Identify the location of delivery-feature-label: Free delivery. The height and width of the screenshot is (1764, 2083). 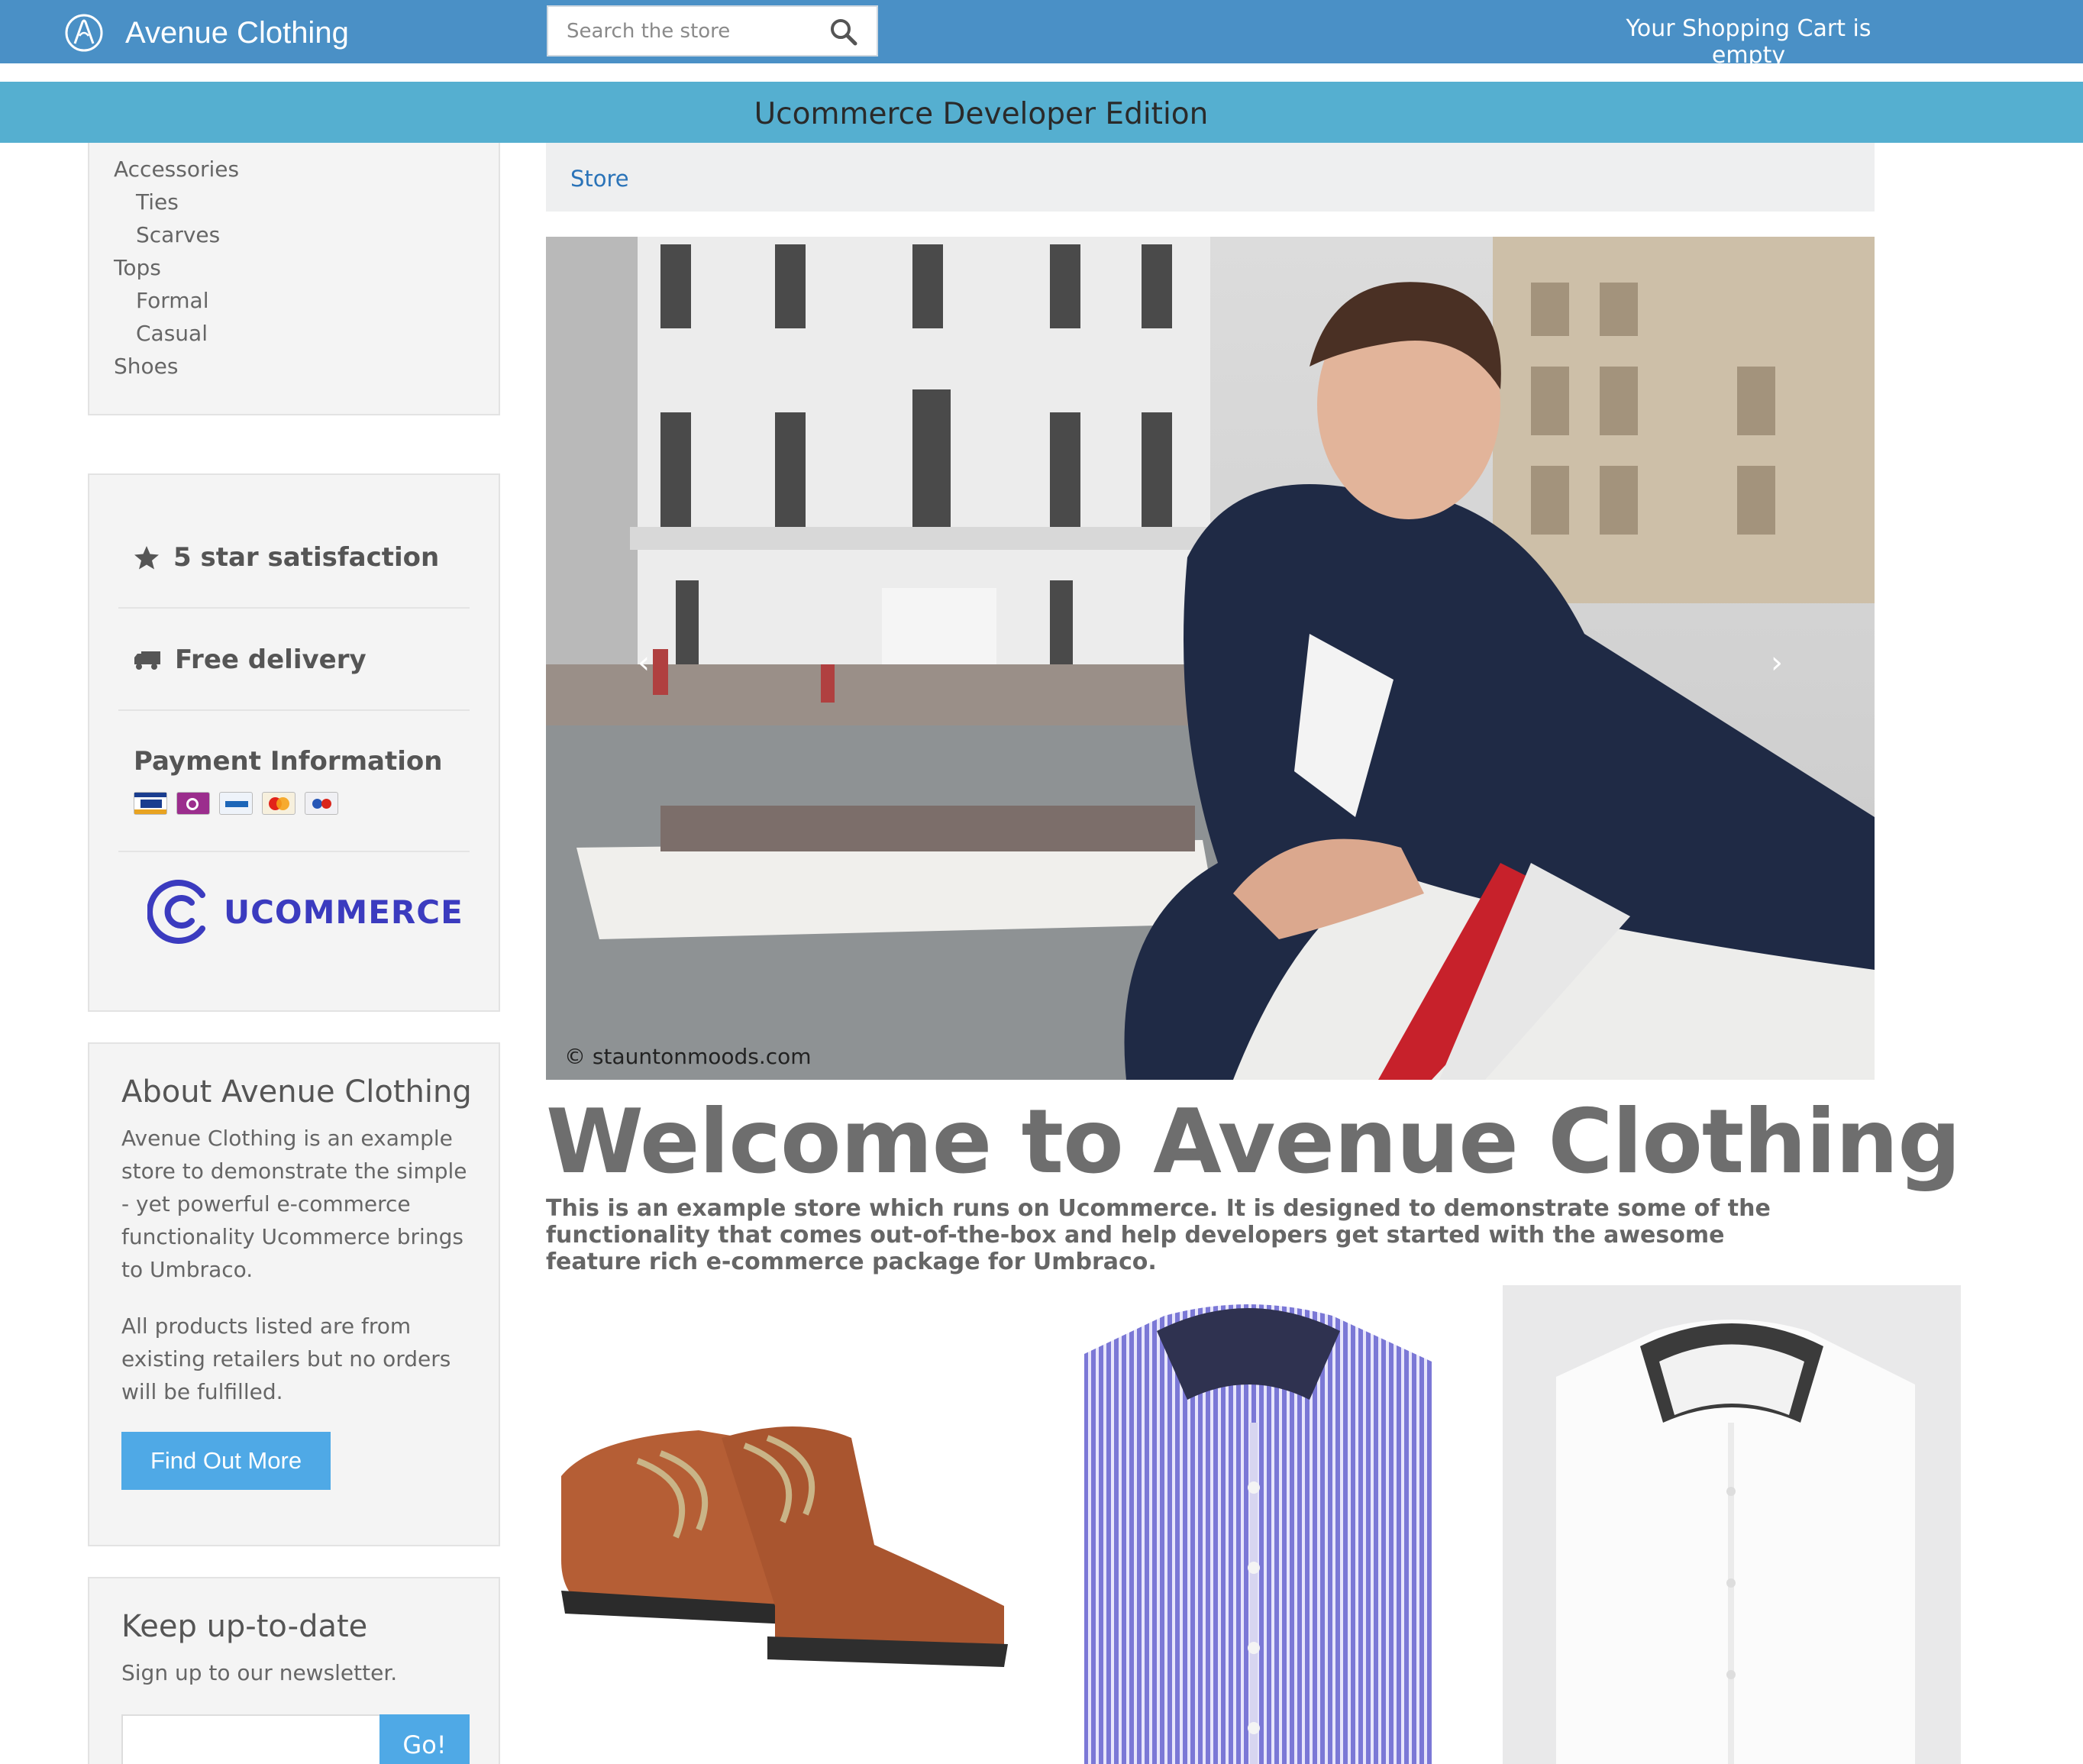
(271, 660).